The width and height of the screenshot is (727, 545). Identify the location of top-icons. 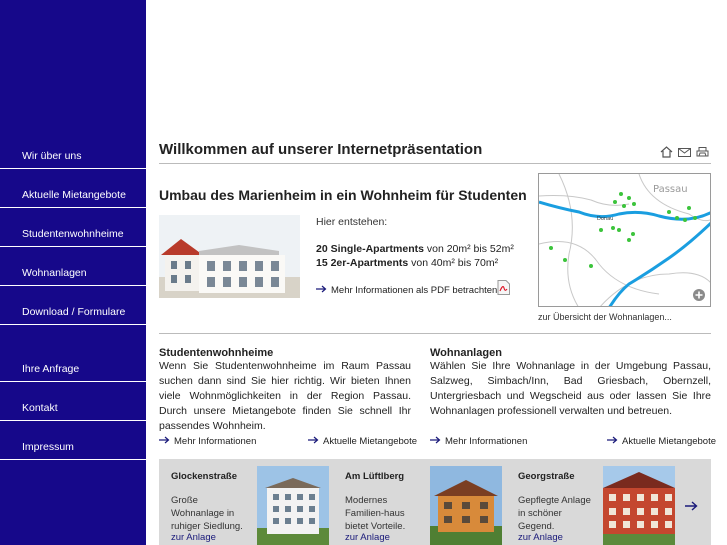
(684, 151).